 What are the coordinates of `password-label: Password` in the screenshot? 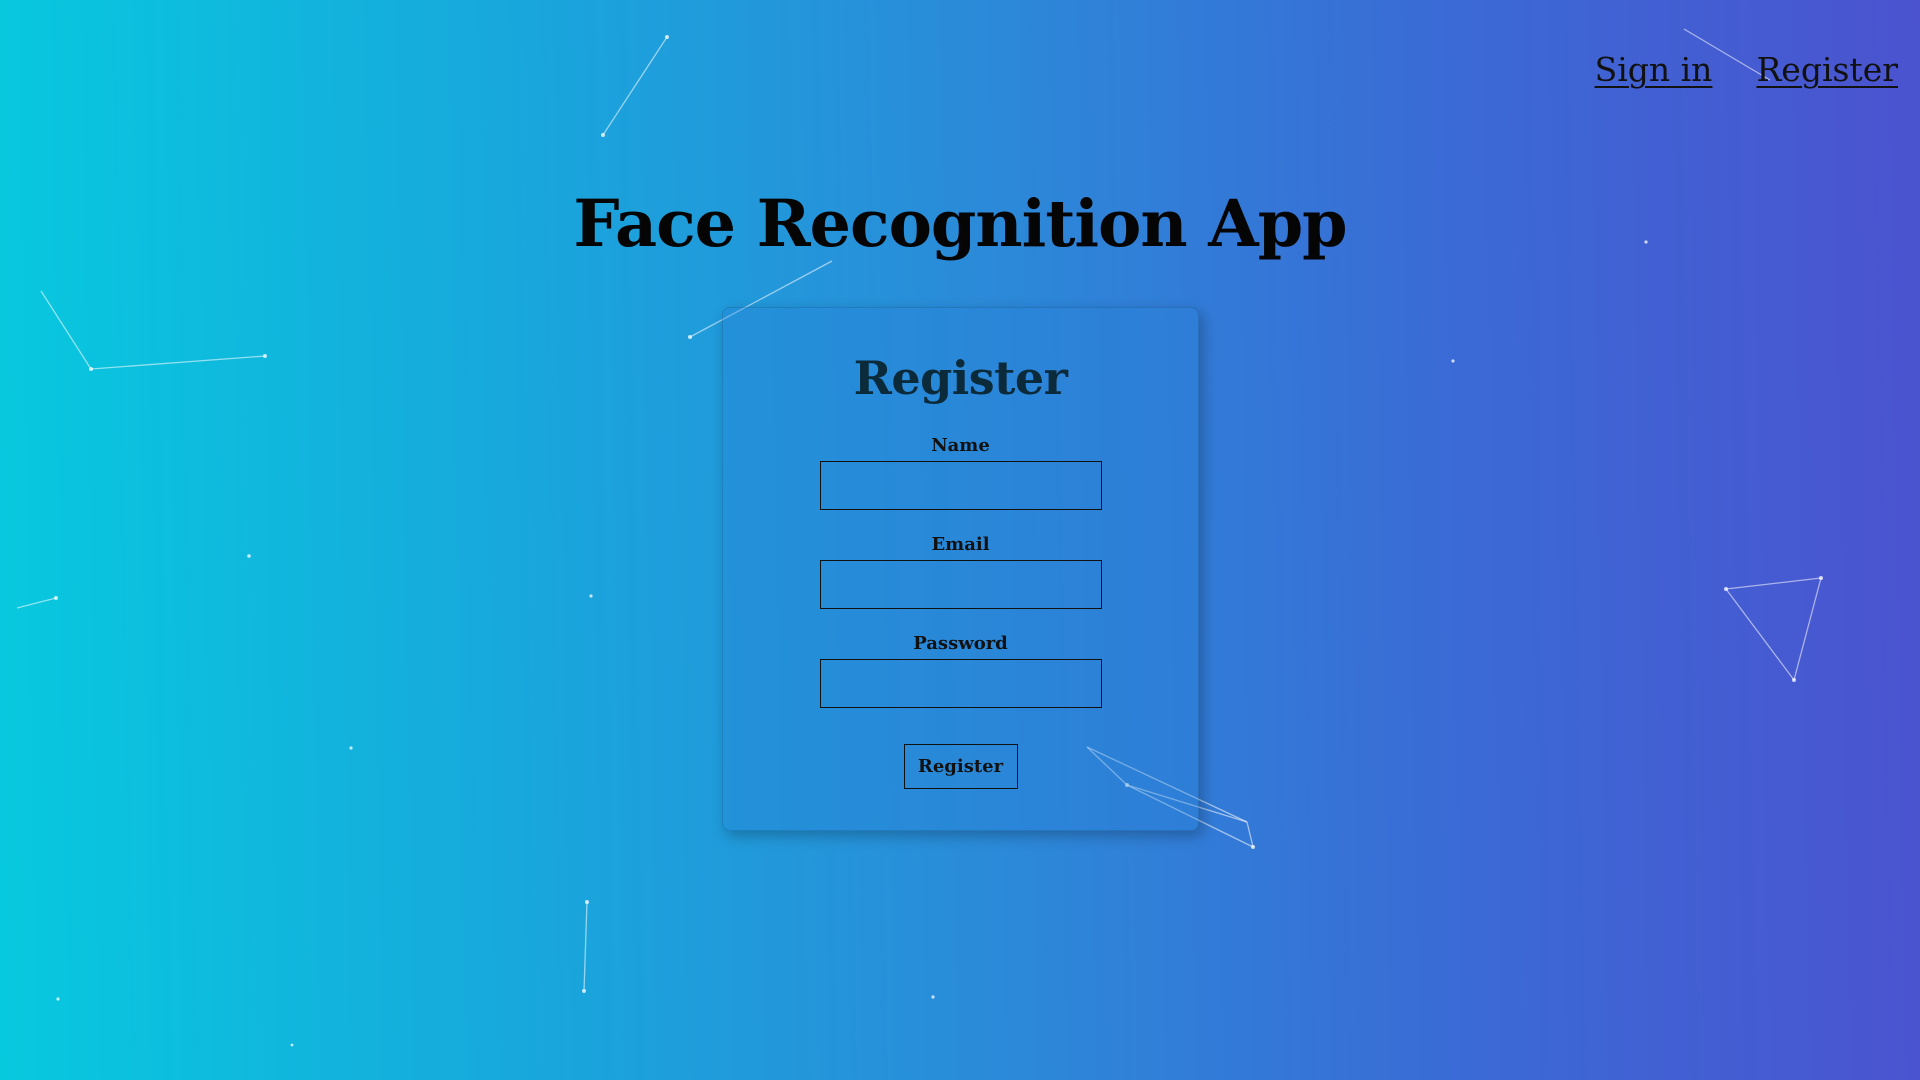 It's located at (960, 643).